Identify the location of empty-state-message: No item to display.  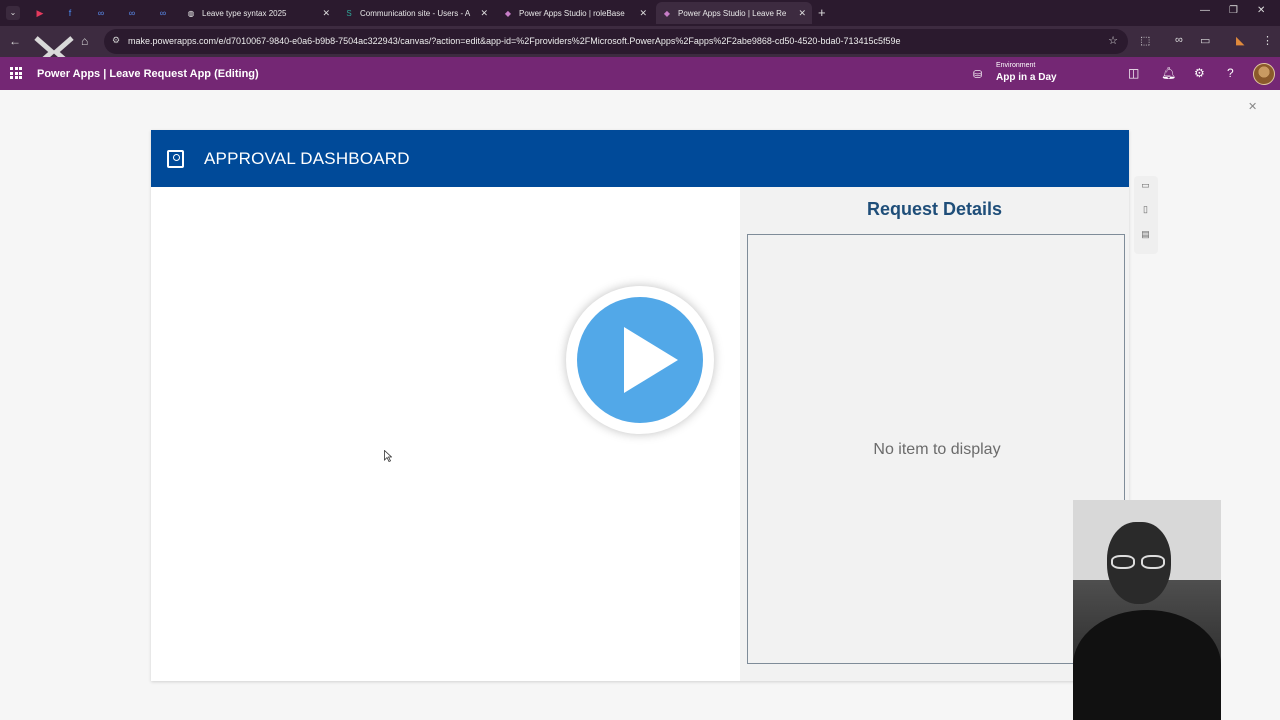
(937, 449).